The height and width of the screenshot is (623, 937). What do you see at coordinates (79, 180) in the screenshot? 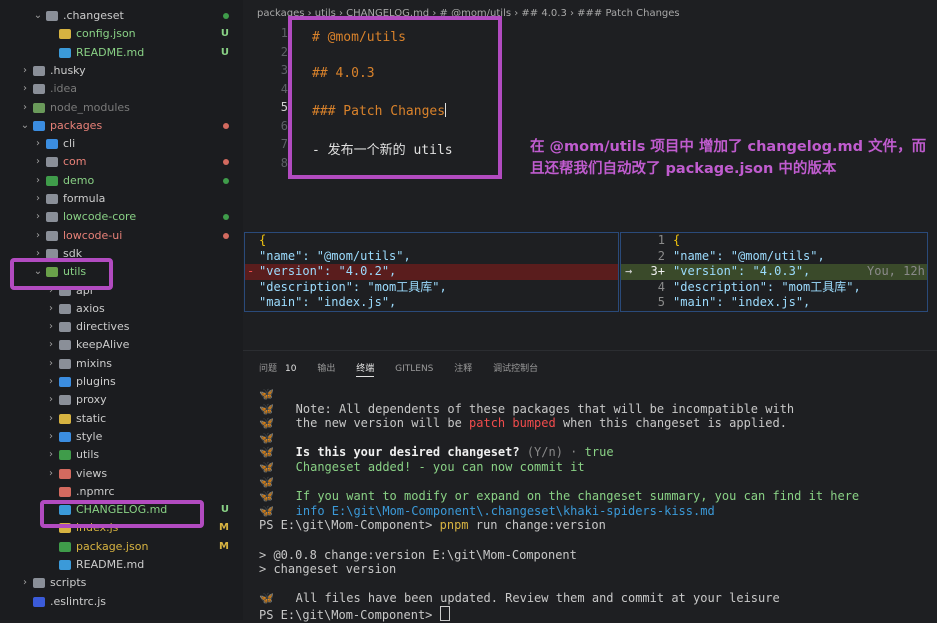
I see `tree-item-label: demo` at bounding box center [79, 180].